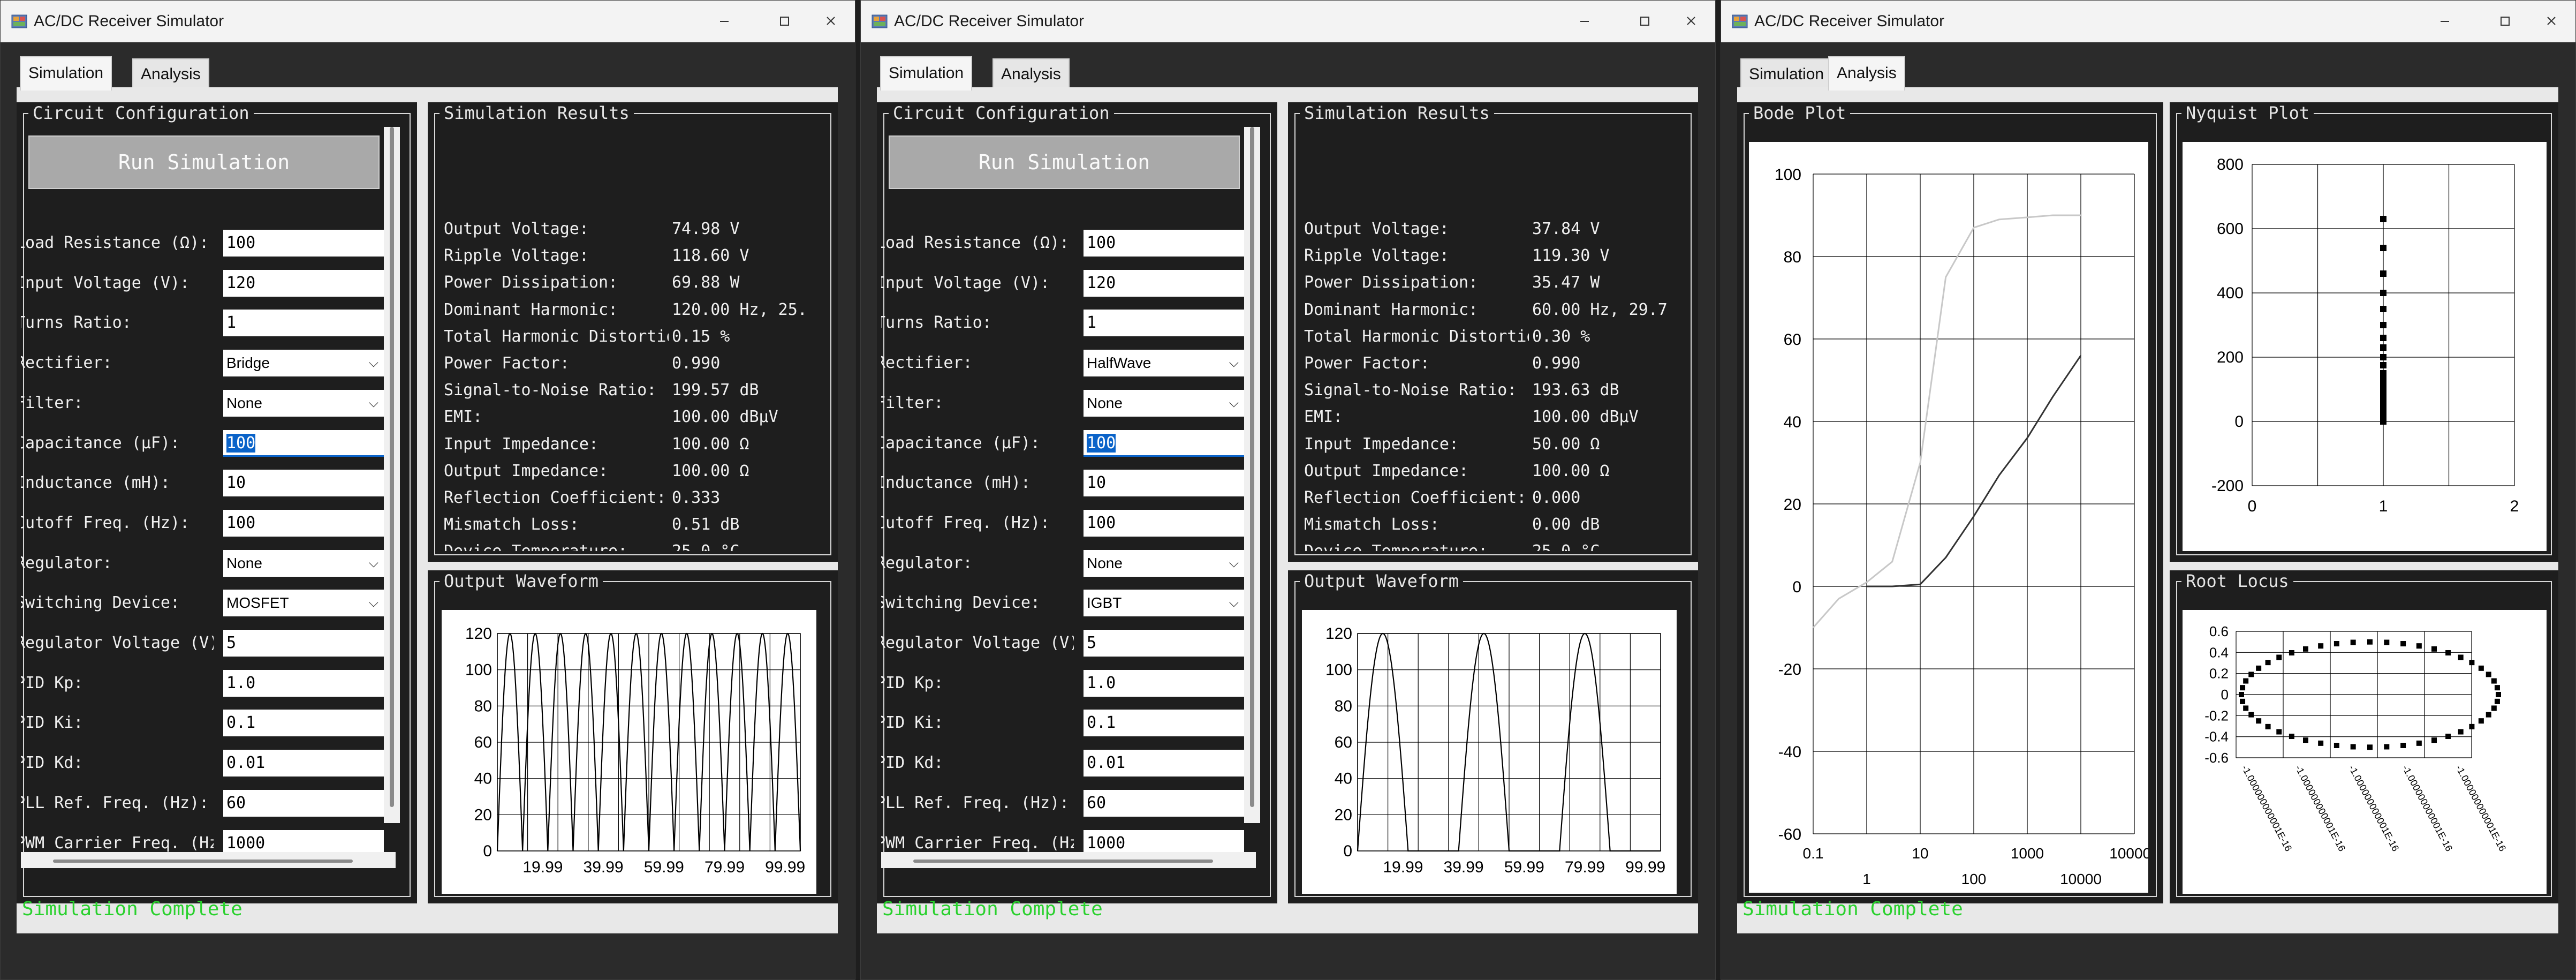 The height and width of the screenshot is (980, 2576). I want to click on y-tick-label: 60, so click(1343, 743).